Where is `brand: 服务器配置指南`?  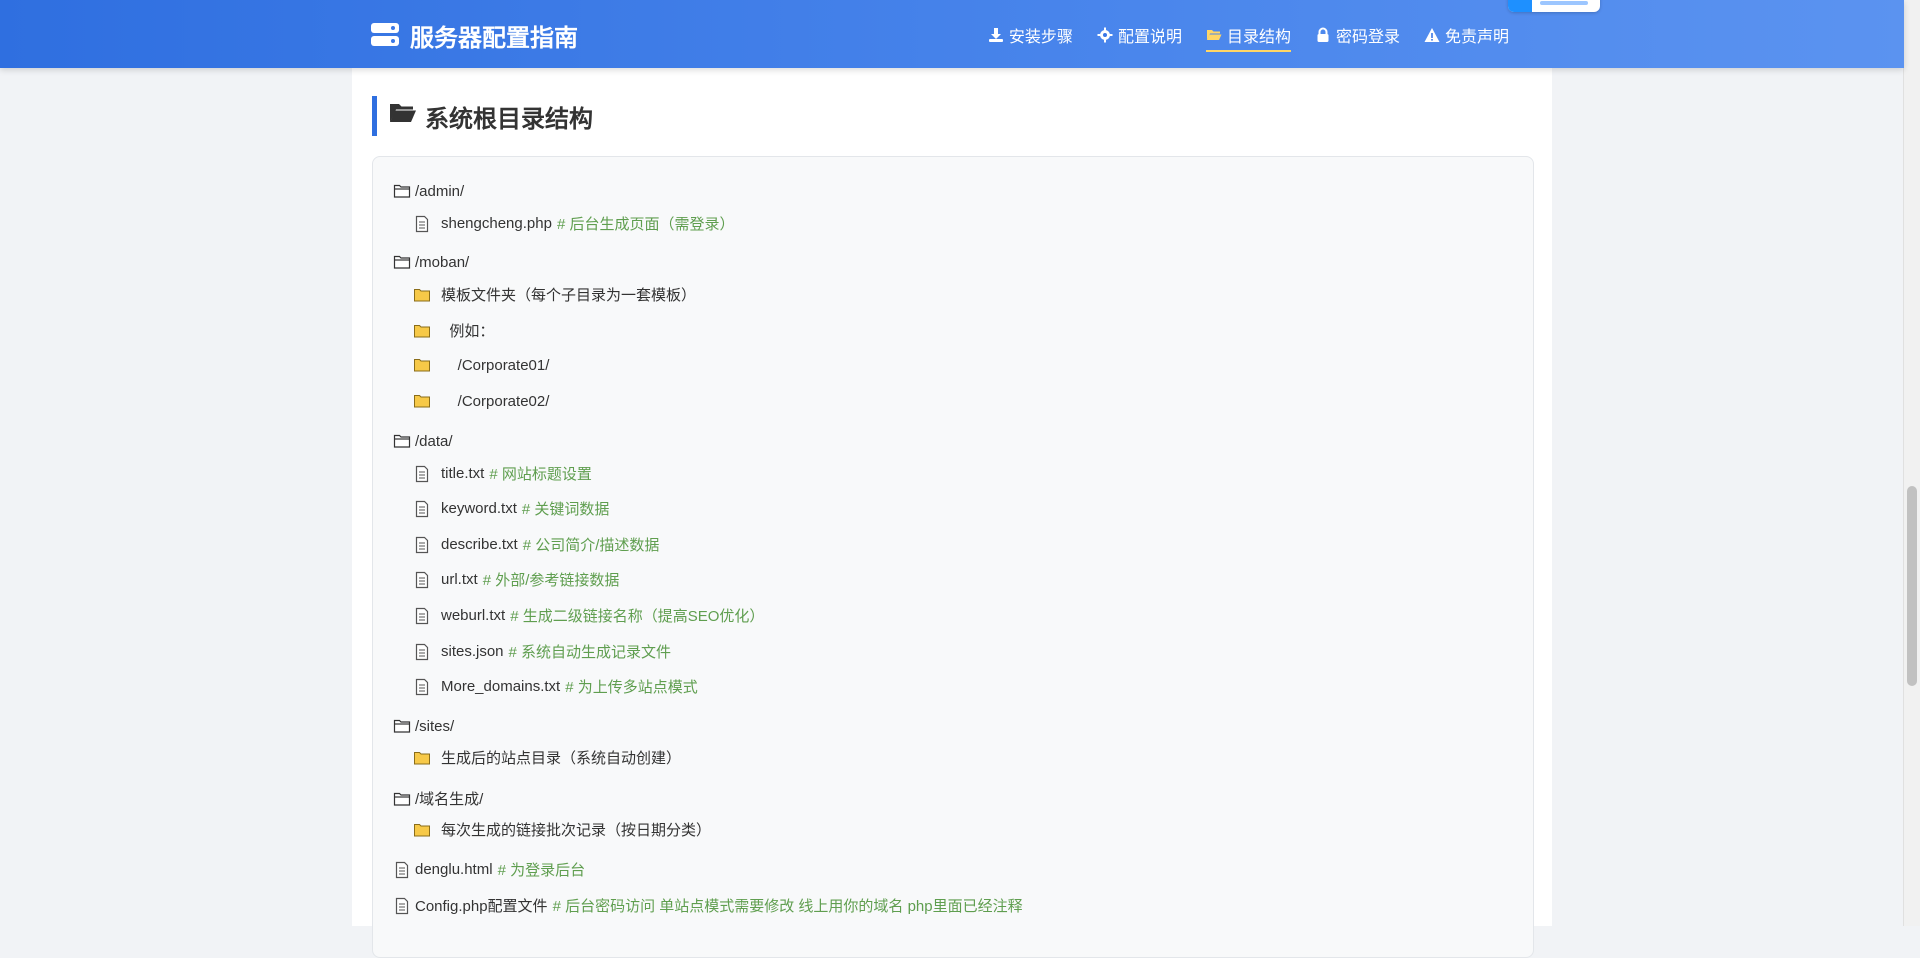
brand: 服务器配置指南 is located at coordinates (474, 35).